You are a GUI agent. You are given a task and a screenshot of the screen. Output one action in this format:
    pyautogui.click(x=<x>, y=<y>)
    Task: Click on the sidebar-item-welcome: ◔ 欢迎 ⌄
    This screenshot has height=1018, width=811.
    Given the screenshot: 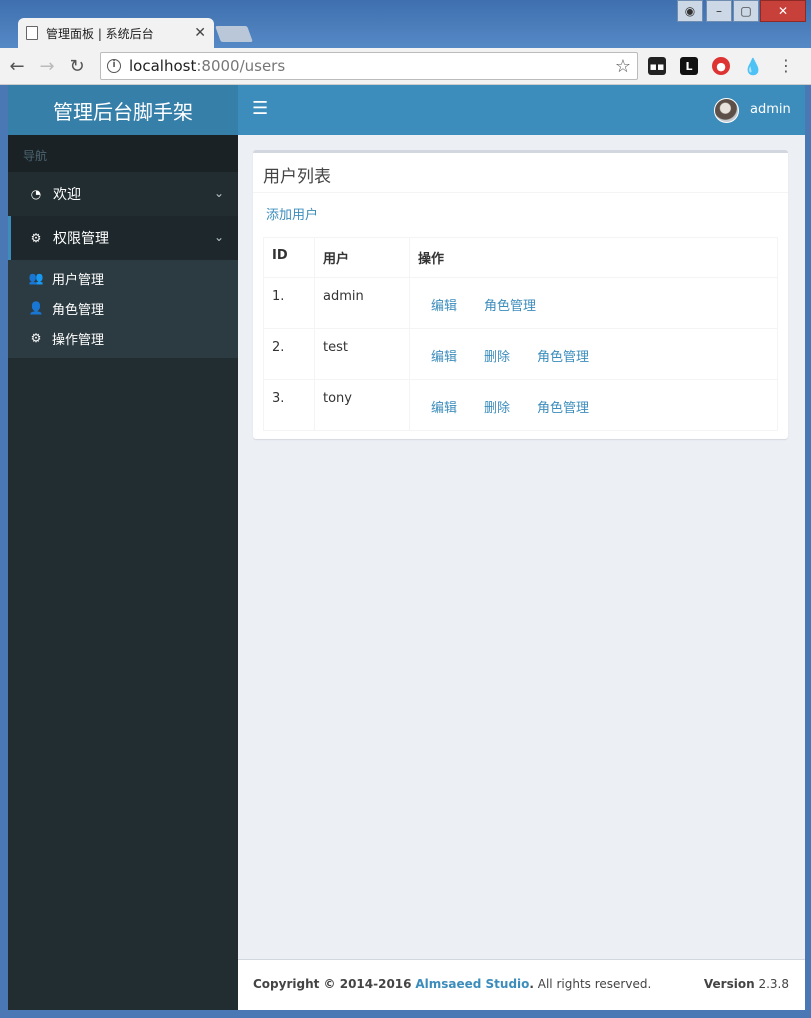 What is the action you would take?
    pyautogui.click(x=123, y=194)
    